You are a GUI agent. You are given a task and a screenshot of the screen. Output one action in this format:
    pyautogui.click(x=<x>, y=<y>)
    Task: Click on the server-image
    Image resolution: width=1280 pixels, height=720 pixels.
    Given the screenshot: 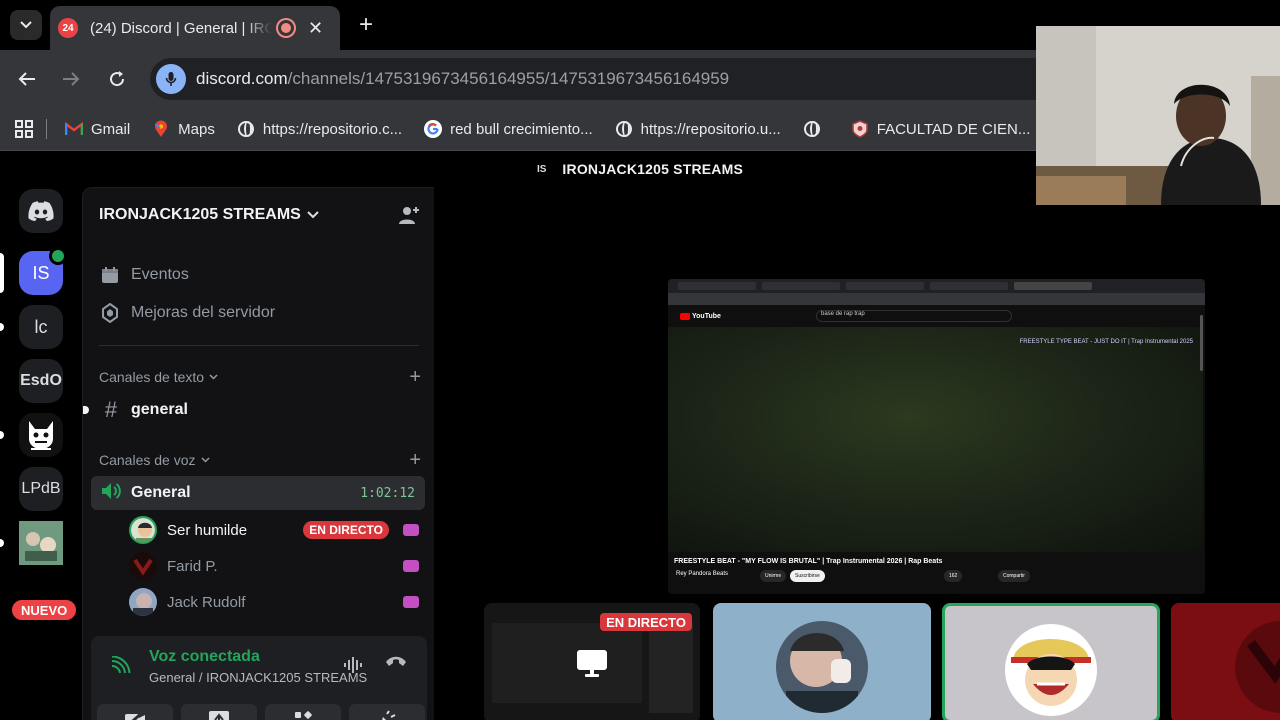 What is the action you would take?
    pyautogui.click(x=41, y=543)
    